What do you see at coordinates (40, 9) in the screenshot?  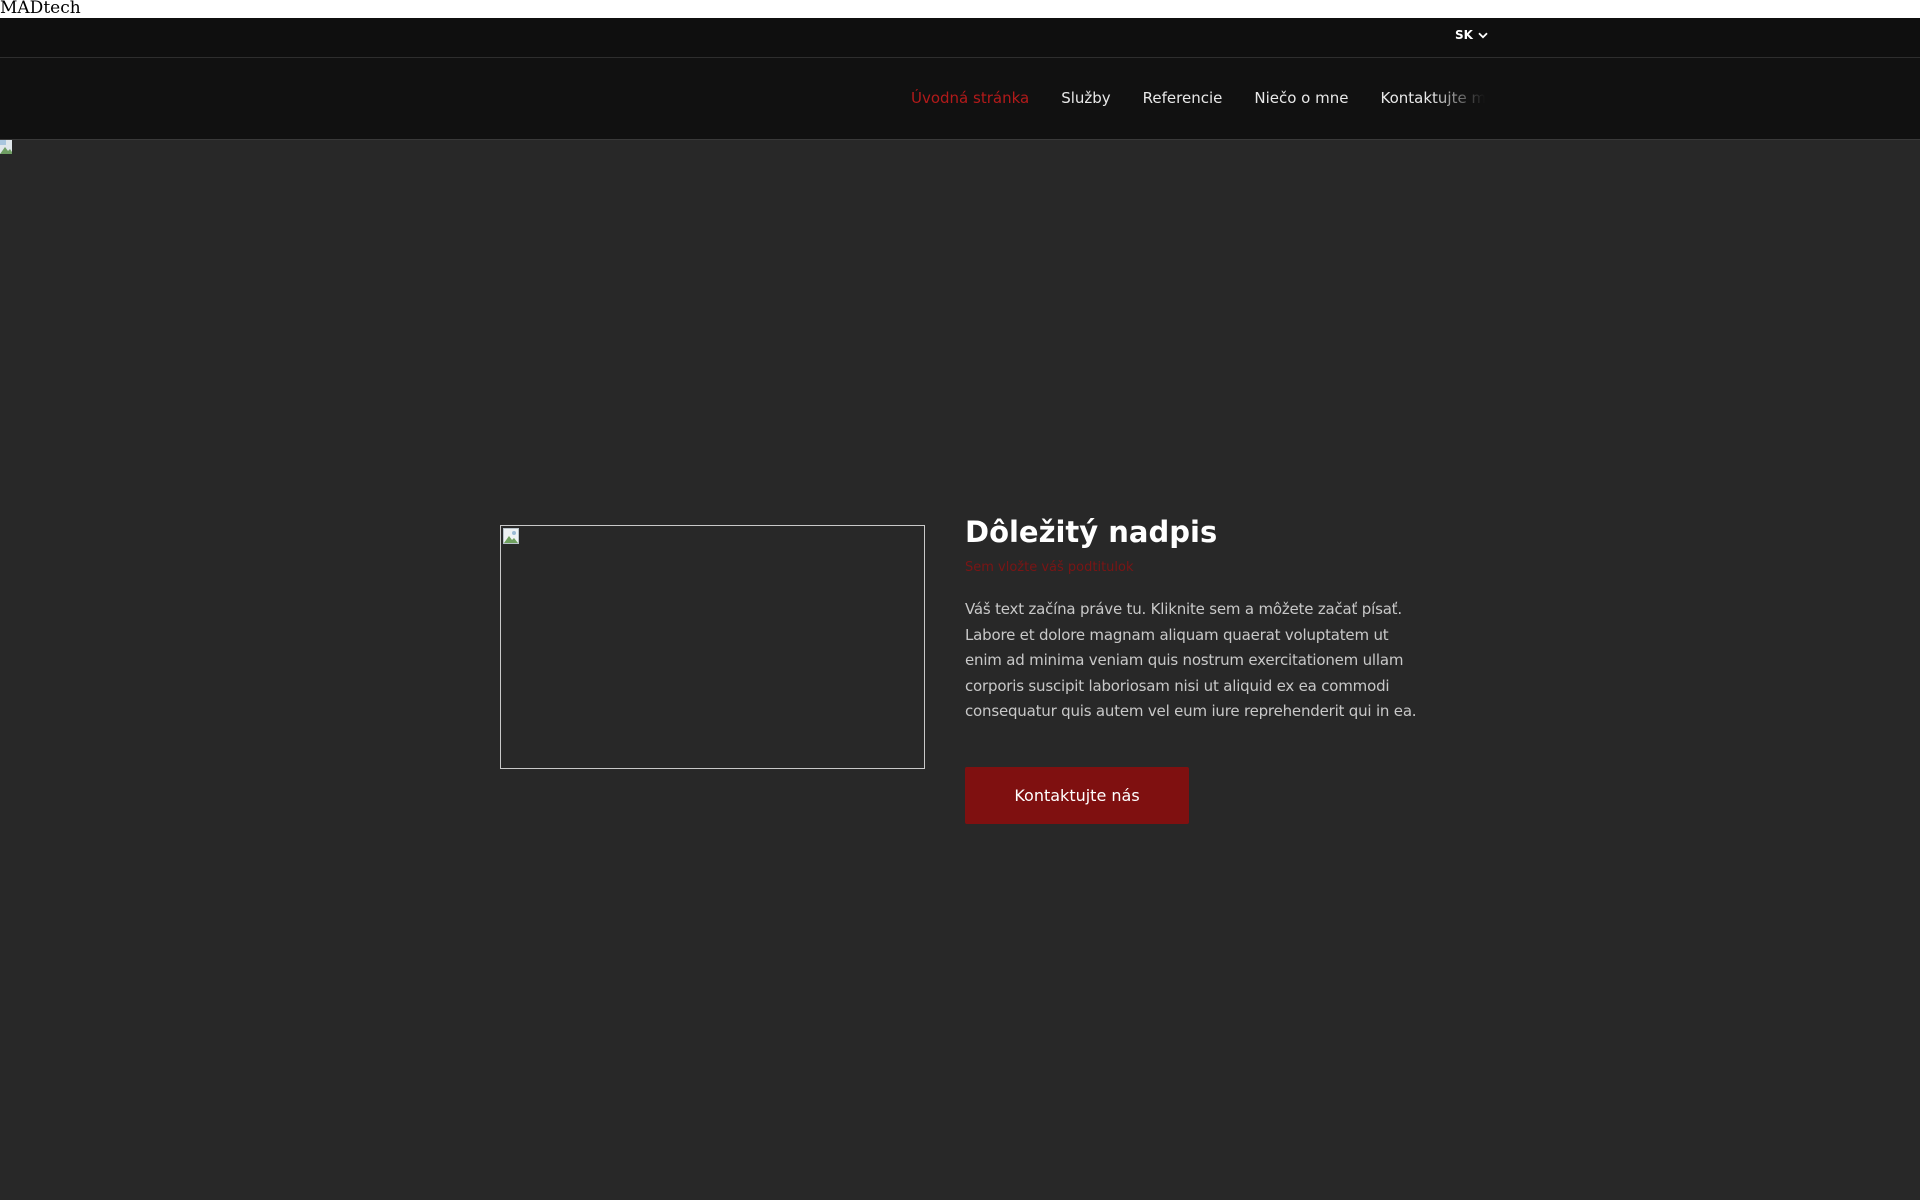 I see `site-title: MADtech` at bounding box center [40, 9].